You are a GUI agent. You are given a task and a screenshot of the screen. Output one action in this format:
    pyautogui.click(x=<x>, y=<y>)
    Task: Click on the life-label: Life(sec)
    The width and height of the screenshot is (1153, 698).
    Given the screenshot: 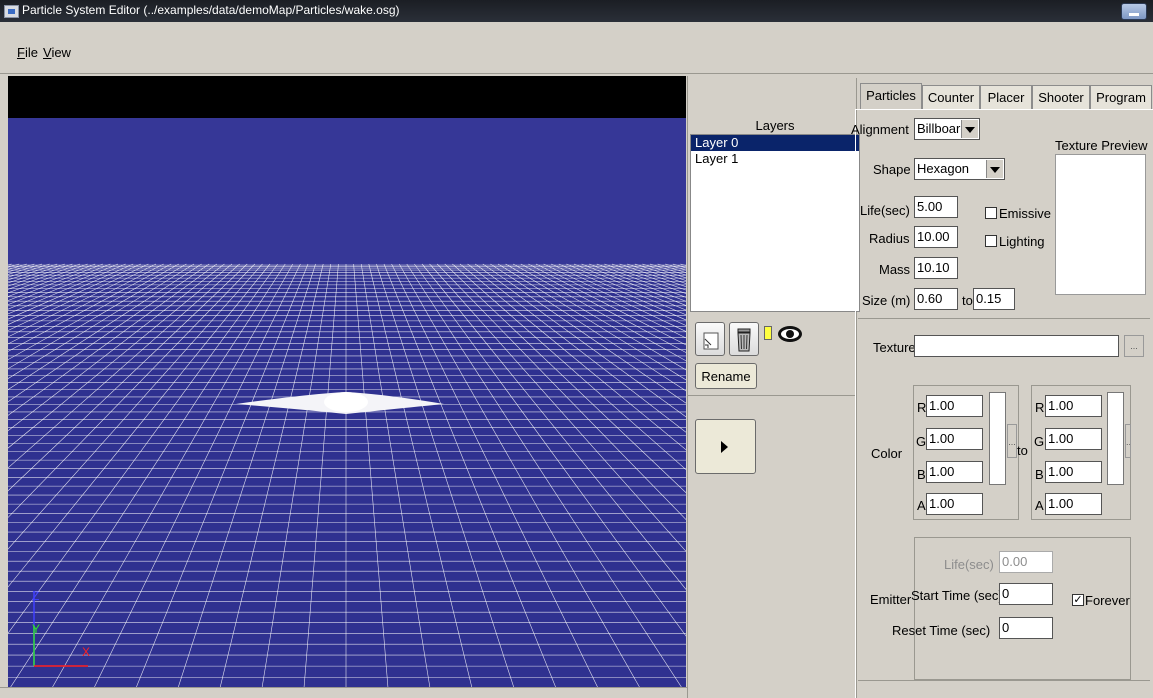 What is the action you would take?
    pyautogui.click(x=885, y=210)
    